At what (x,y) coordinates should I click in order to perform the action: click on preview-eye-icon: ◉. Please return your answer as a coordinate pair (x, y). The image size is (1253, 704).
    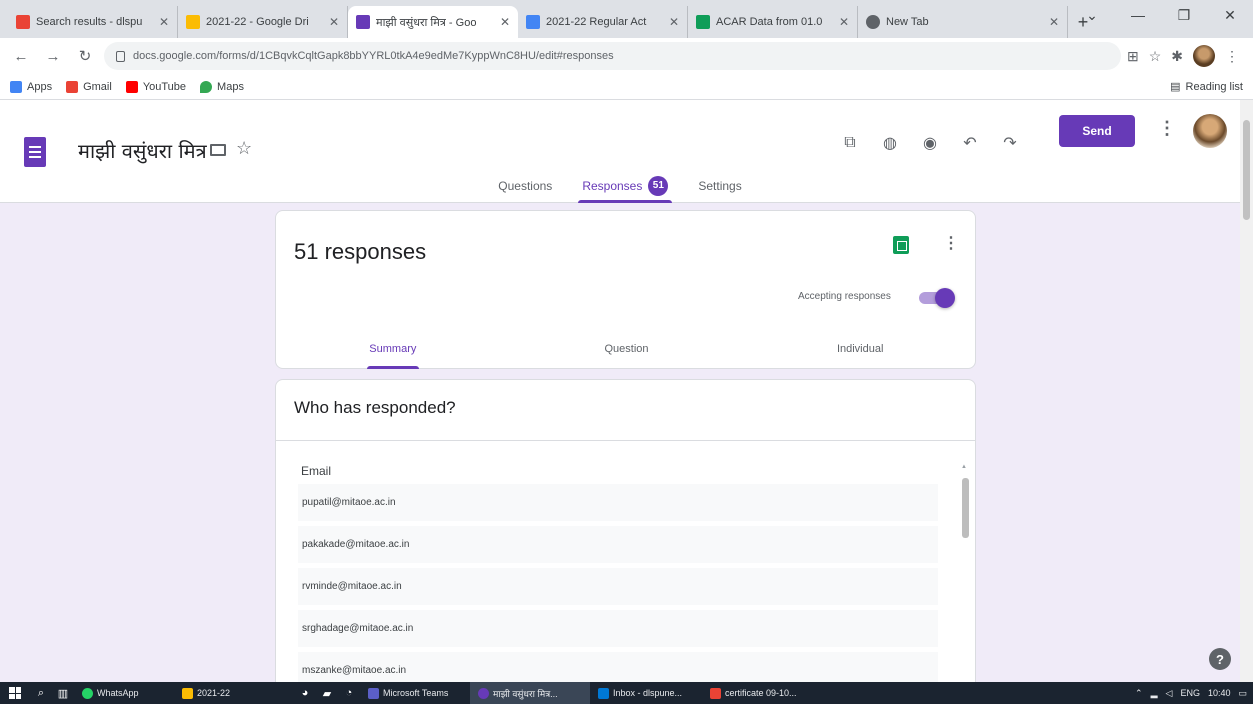
    Looking at the image, I should click on (930, 143).